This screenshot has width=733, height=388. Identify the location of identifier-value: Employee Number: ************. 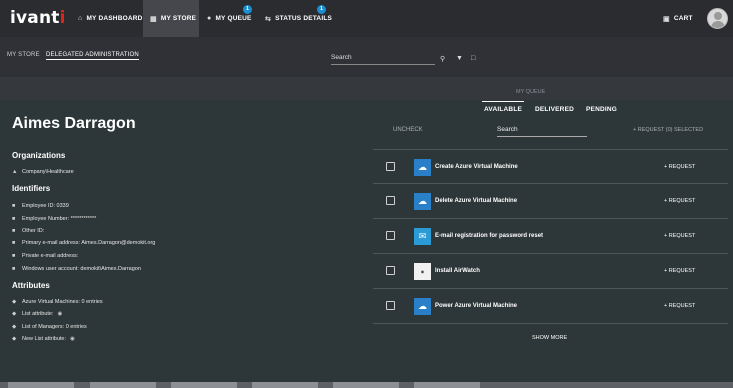
(59, 219).